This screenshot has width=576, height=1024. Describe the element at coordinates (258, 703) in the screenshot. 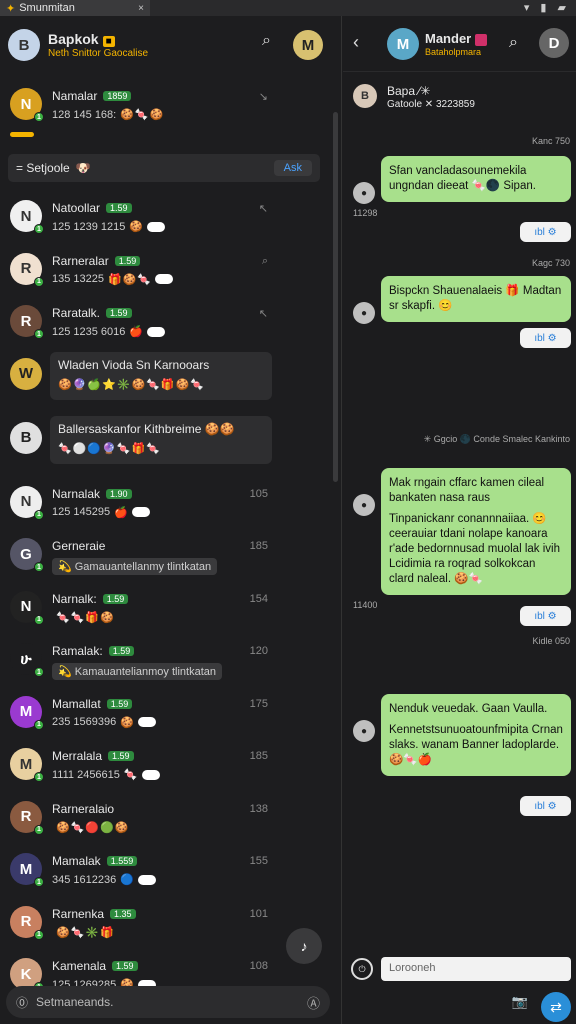

I see `chat-time: 175` at that location.